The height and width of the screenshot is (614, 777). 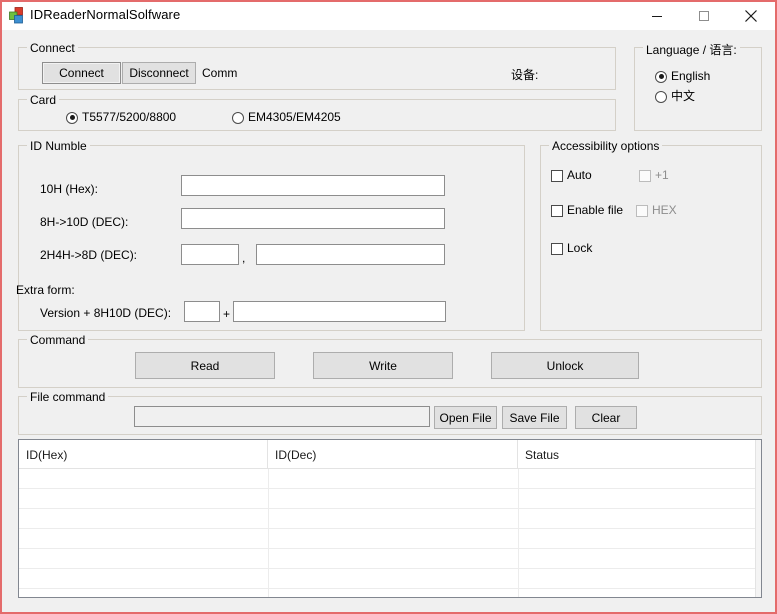 I want to click on language-group: Language / 语言:, so click(x=698, y=86).